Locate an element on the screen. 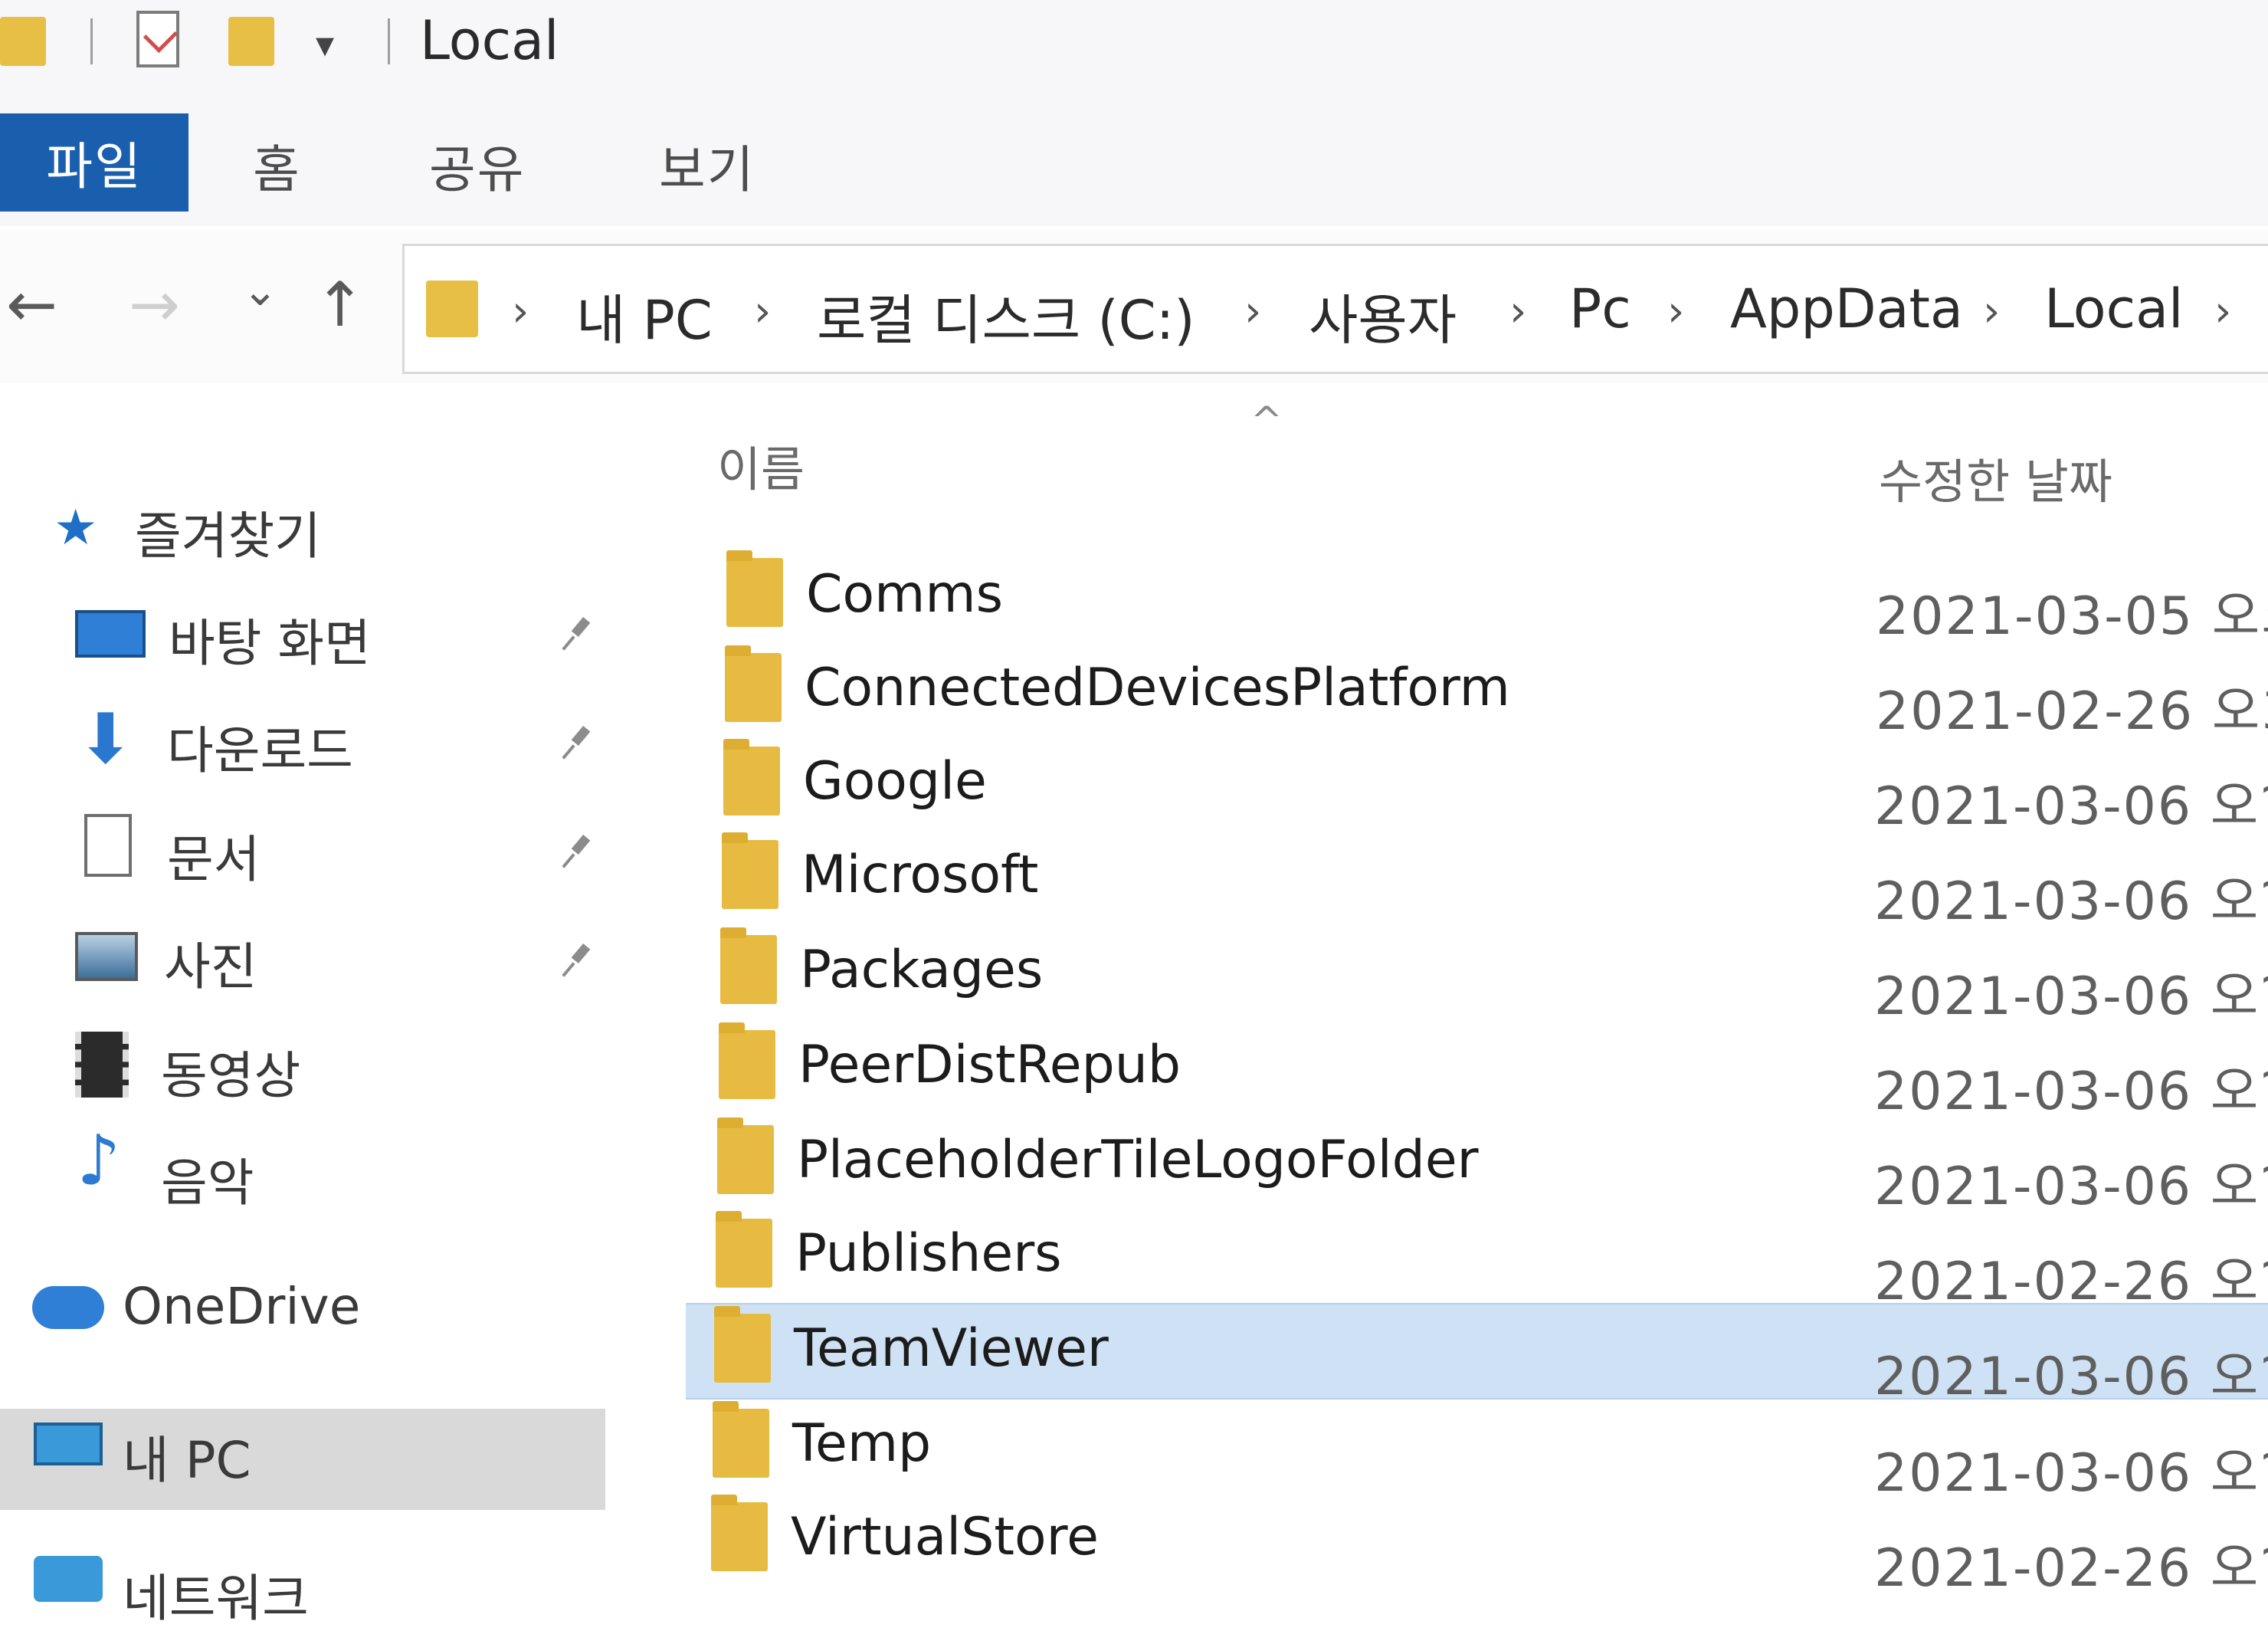 The width and height of the screenshot is (2268, 1631). pictures-icon is located at coordinates (106, 956).